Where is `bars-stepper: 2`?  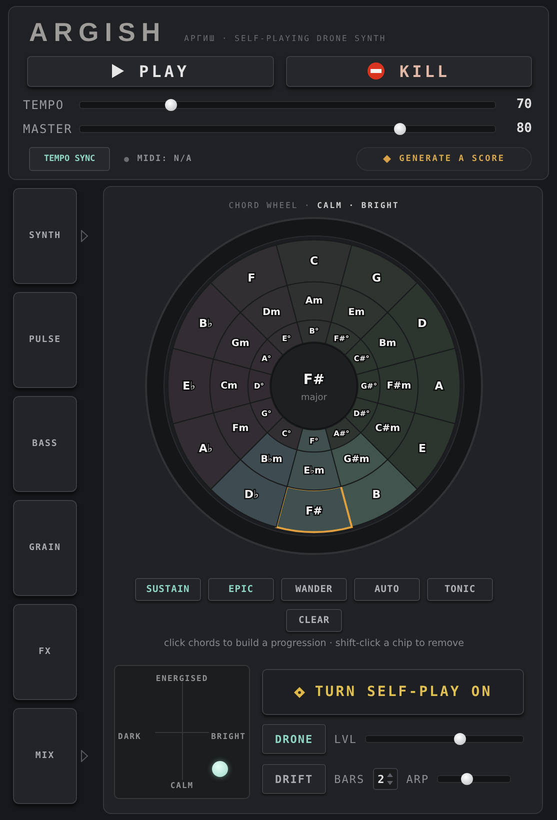
bars-stepper: 2 is located at coordinates (385, 779).